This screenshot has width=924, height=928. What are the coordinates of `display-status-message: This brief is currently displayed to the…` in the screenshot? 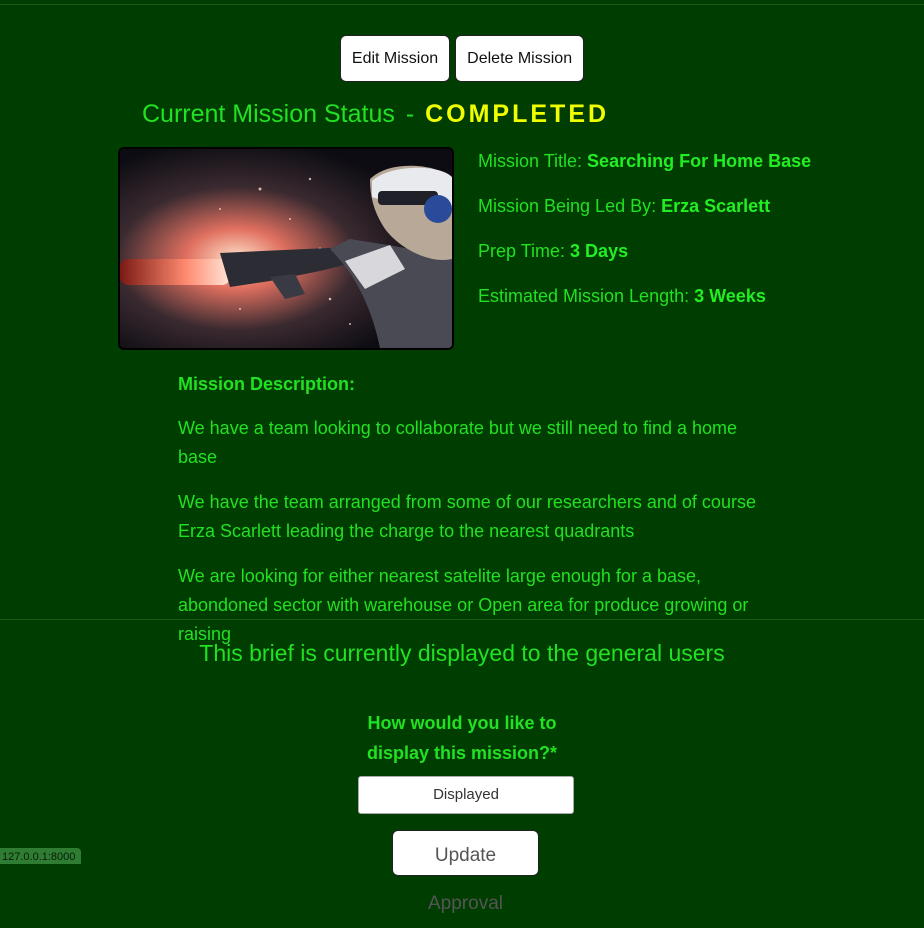 It's located at (462, 653).